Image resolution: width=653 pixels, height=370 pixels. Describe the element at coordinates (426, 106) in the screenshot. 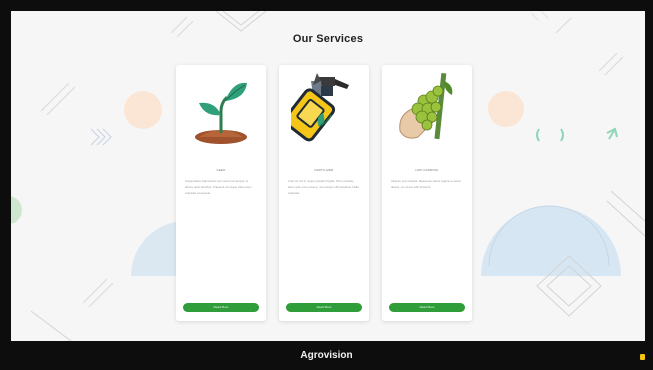

I see `hops-icon` at that location.